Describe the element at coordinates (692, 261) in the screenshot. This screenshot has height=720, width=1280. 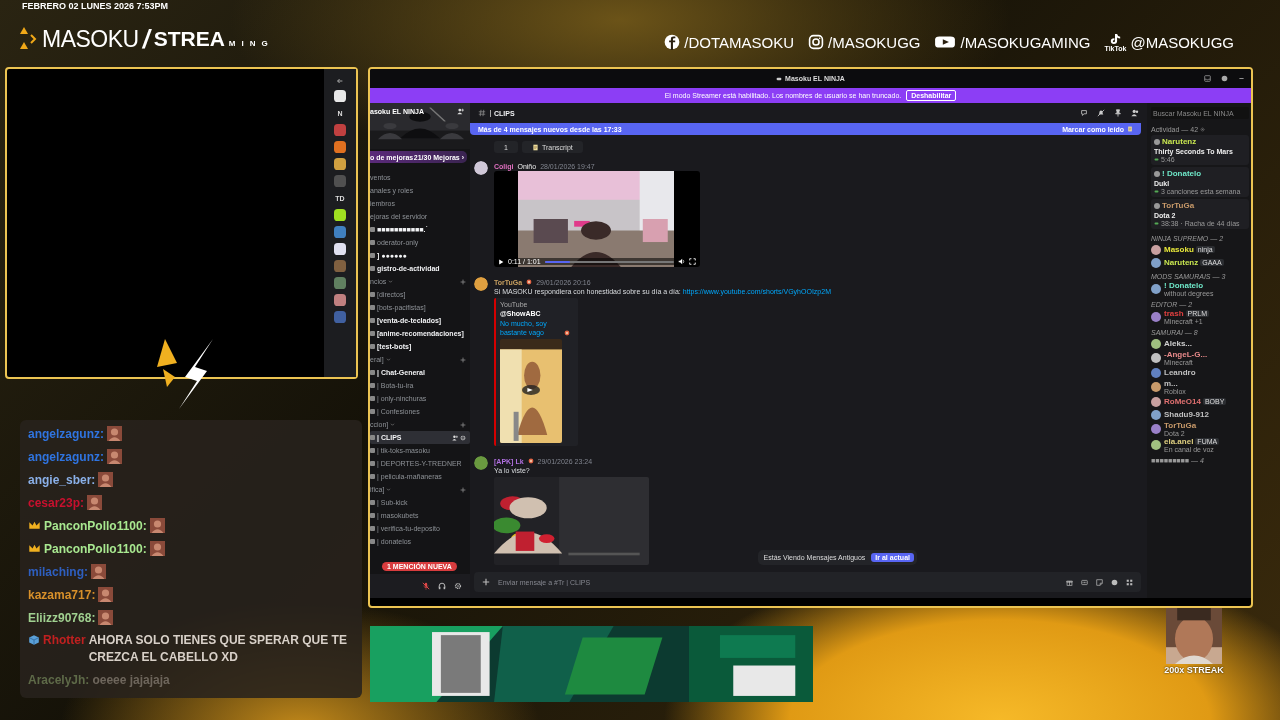
I see `fullscreen-icon` at that location.